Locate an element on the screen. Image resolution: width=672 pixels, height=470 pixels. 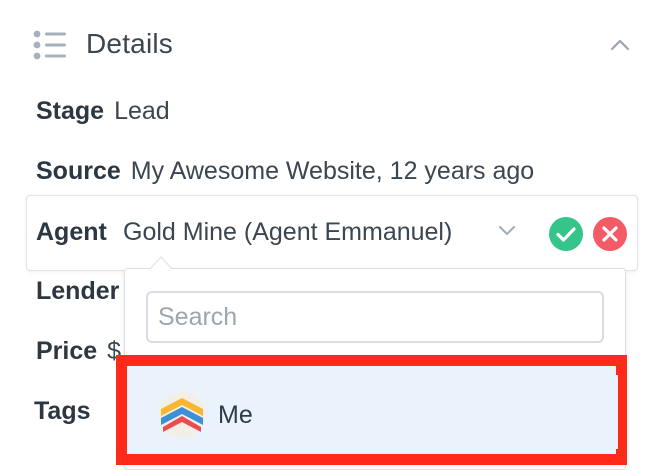
field-label: Tags is located at coordinates (62, 411).